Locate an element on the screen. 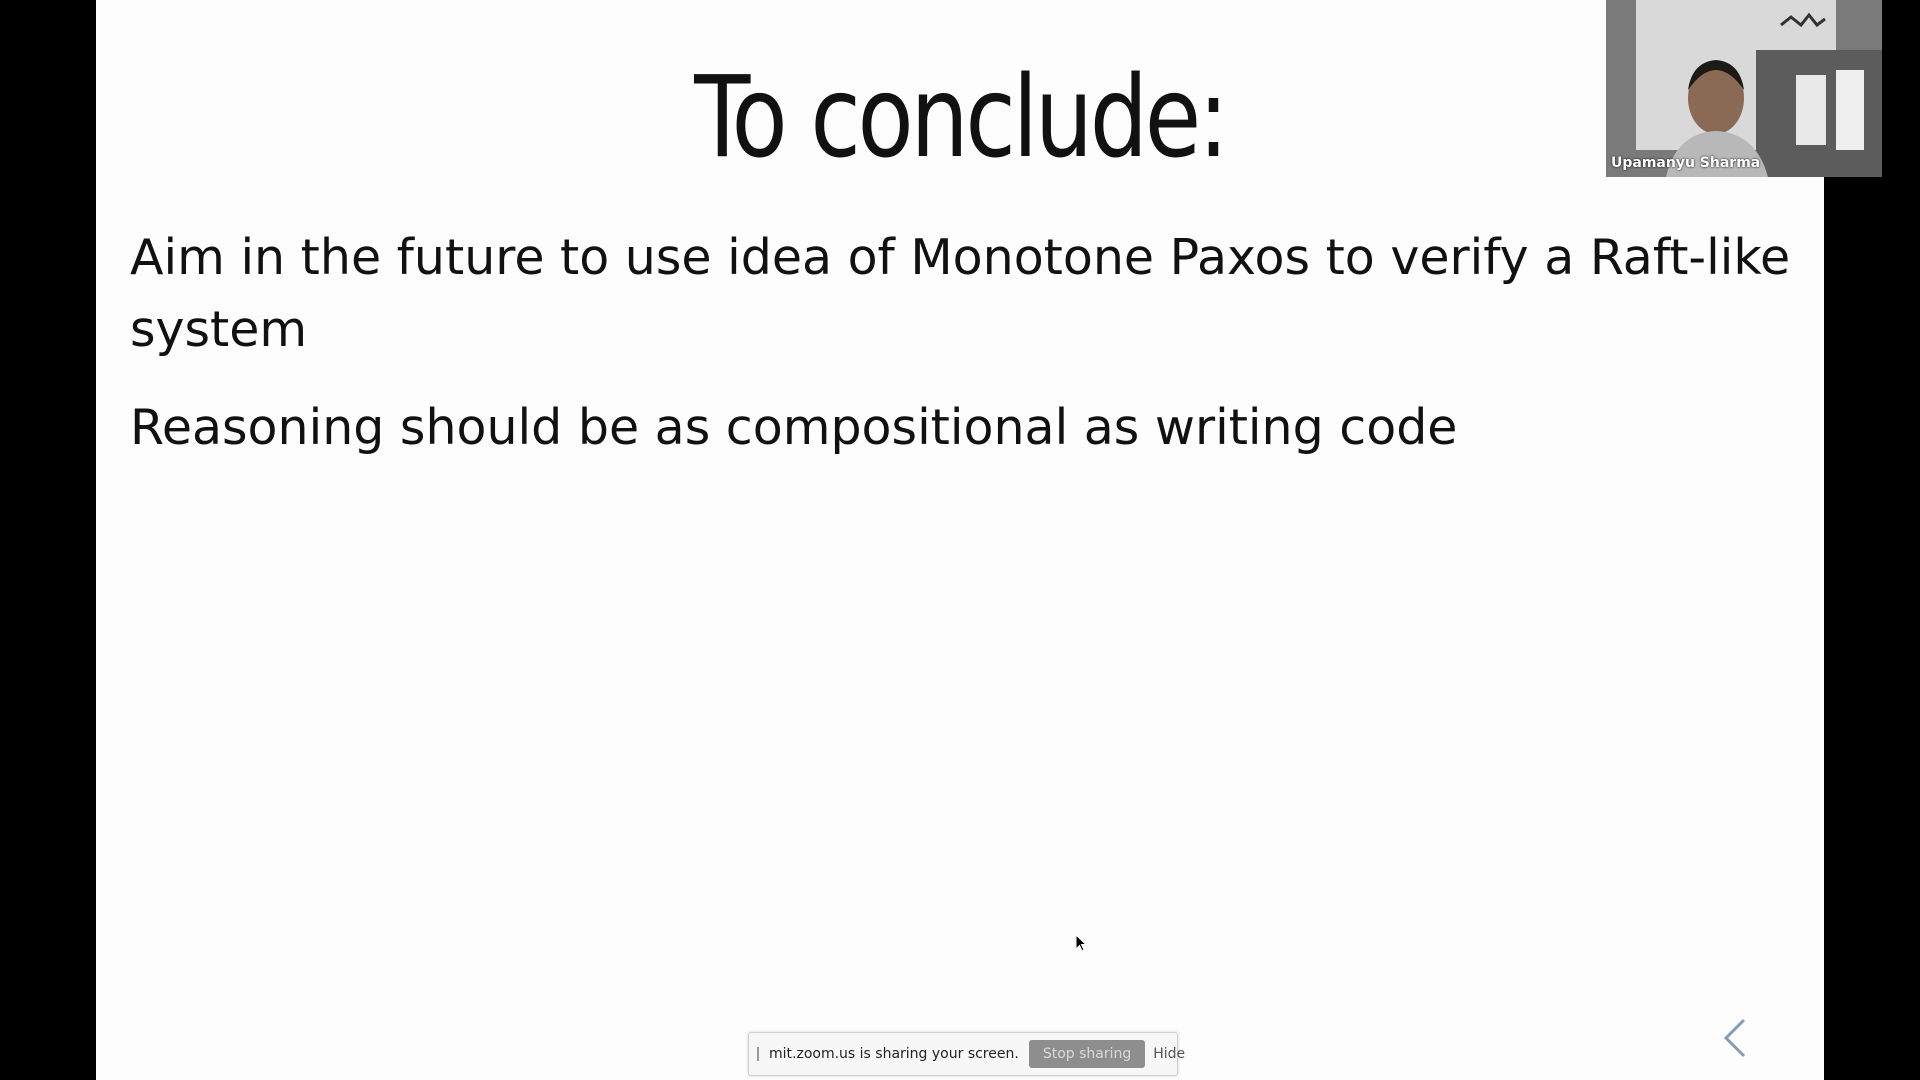  stop-sharing-button: Stop sharing is located at coordinates (1087, 1054).